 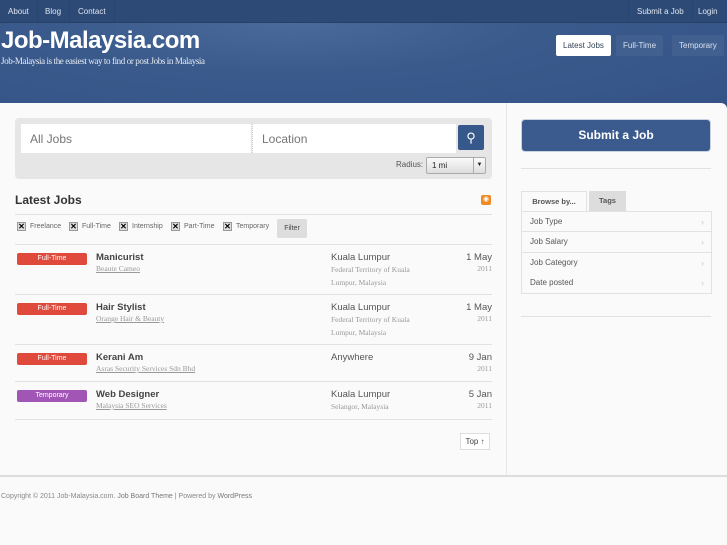 I want to click on browse-label: Job Type, so click(x=546, y=221).